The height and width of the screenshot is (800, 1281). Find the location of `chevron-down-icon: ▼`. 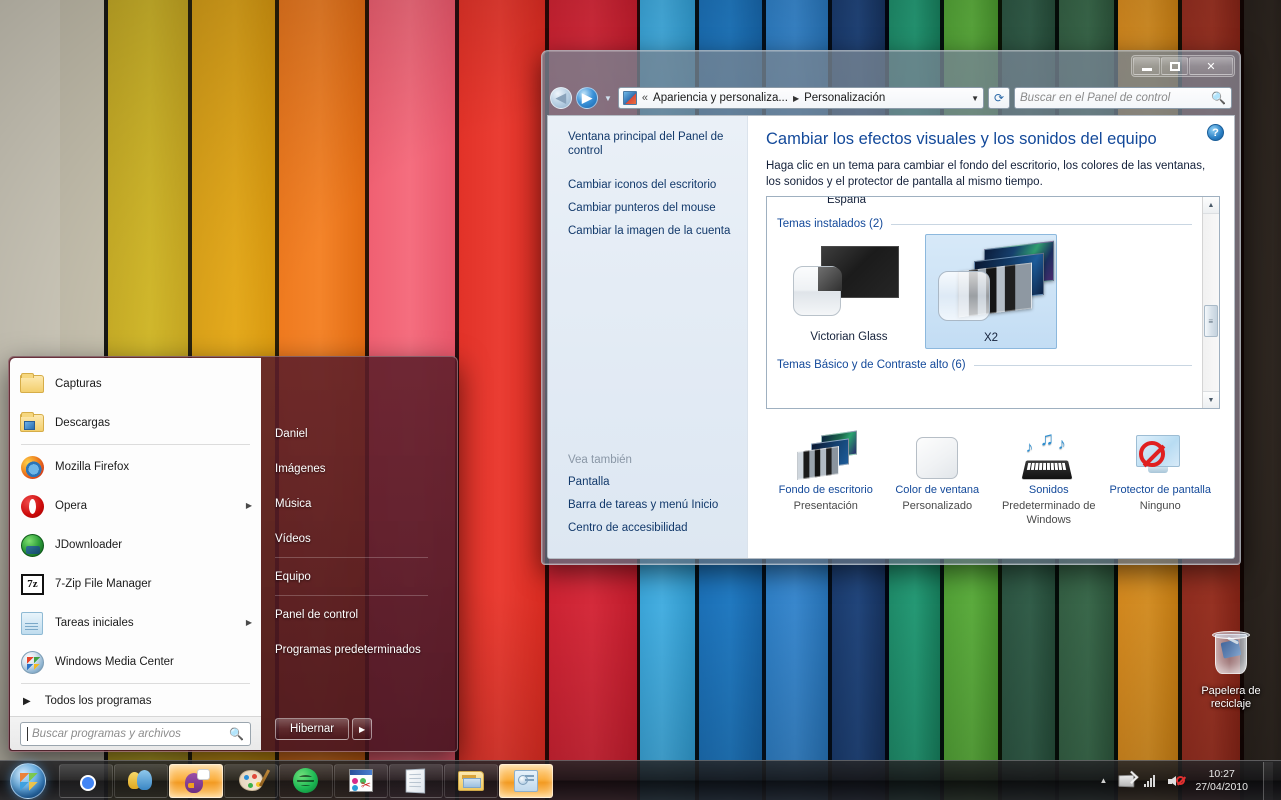

chevron-down-icon: ▼ is located at coordinates (971, 98).